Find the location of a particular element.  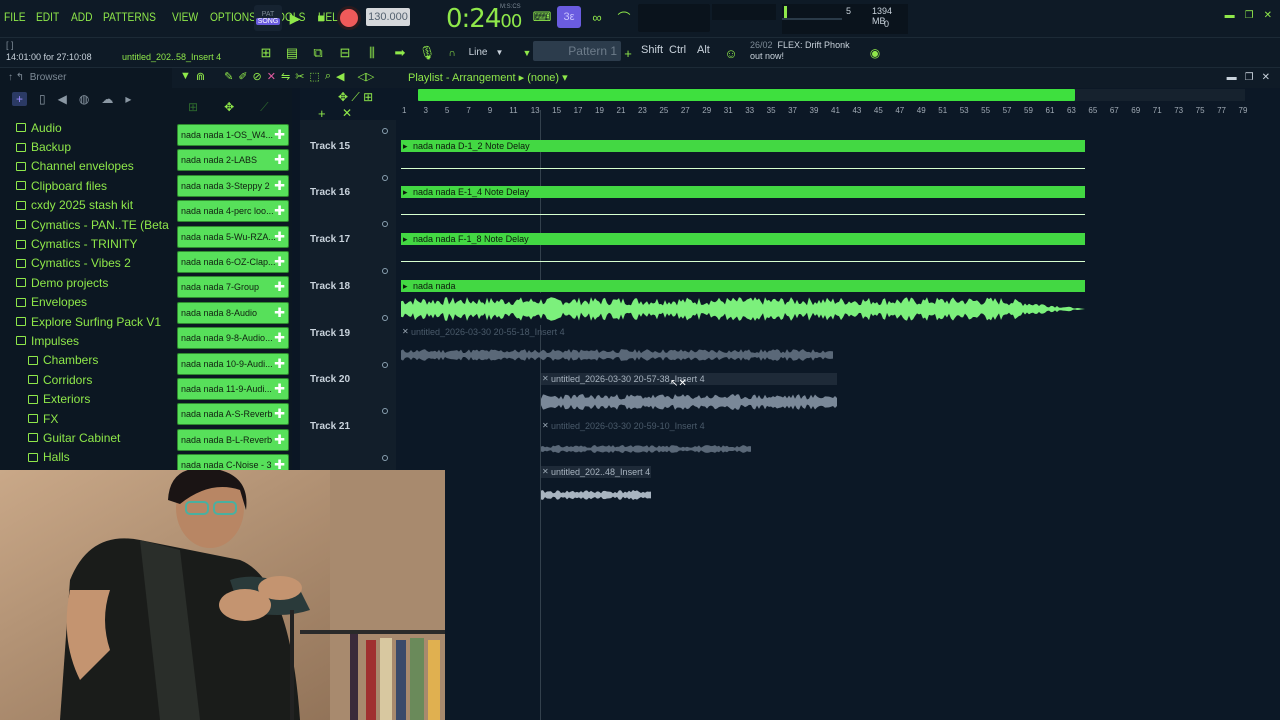

graph-icon: ⊞ is located at coordinates (193, 107).